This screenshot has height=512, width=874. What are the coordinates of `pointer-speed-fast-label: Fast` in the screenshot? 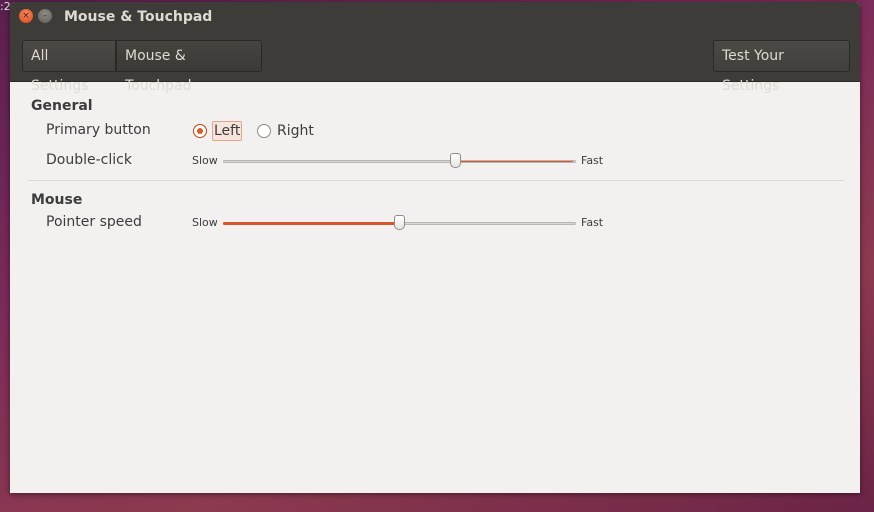 It's located at (592, 222).